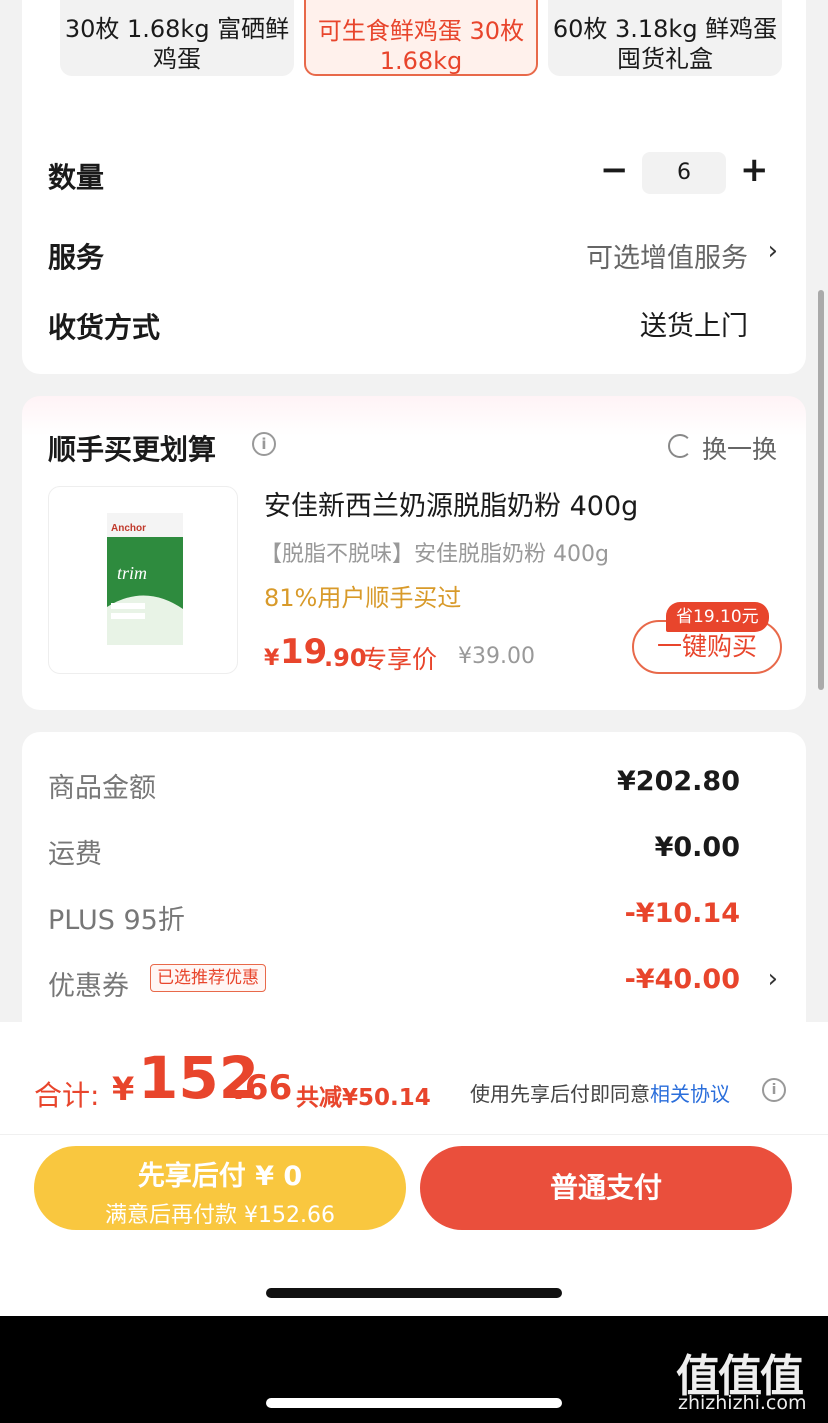 Image resolution: width=828 pixels, height=1423 pixels. Describe the element at coordinates (262, 1088) in the screenshot. I see `total-decimal: .66` at that location.